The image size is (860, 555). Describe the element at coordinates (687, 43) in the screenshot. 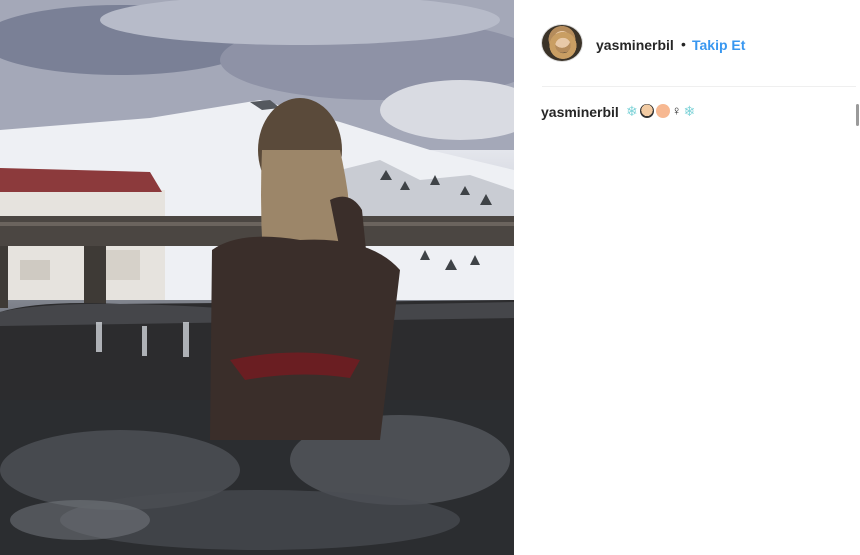

I see `post-header: yasminerbil • Takip Et` at that location.